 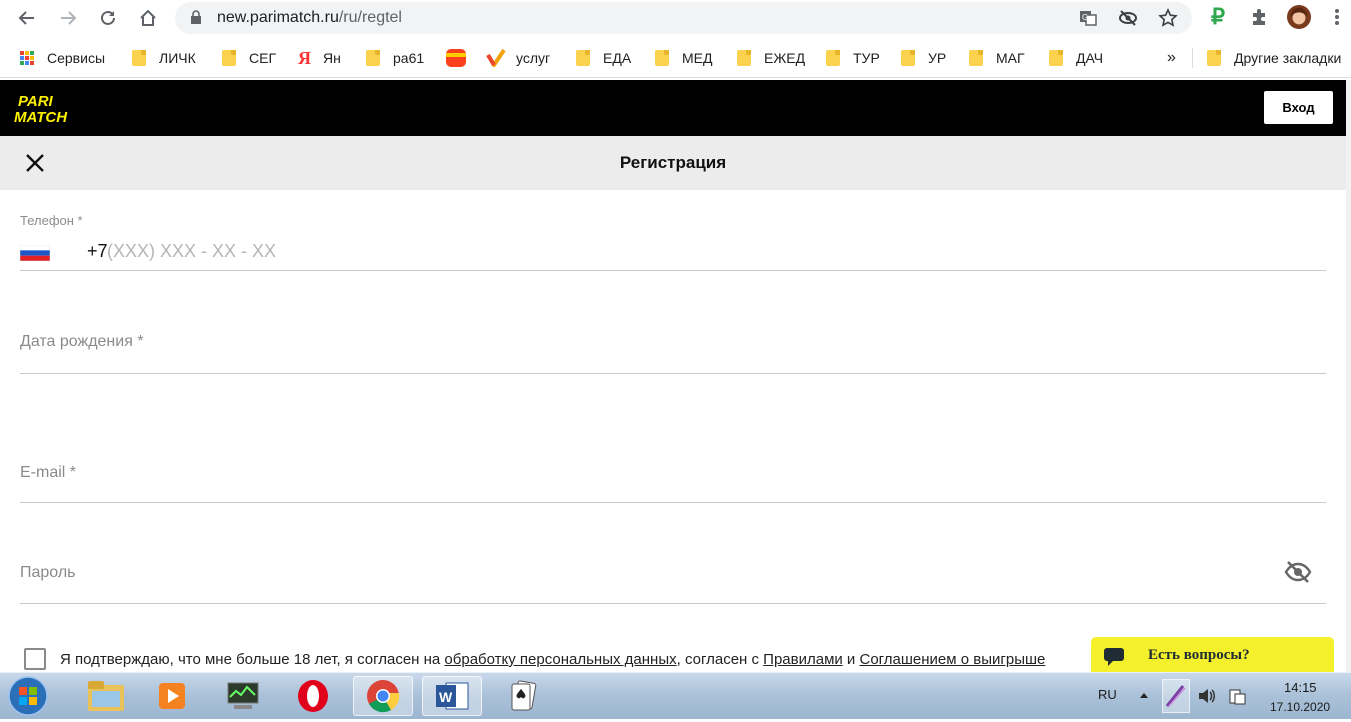 I want to click on back-button, so click(x=27, y=18).